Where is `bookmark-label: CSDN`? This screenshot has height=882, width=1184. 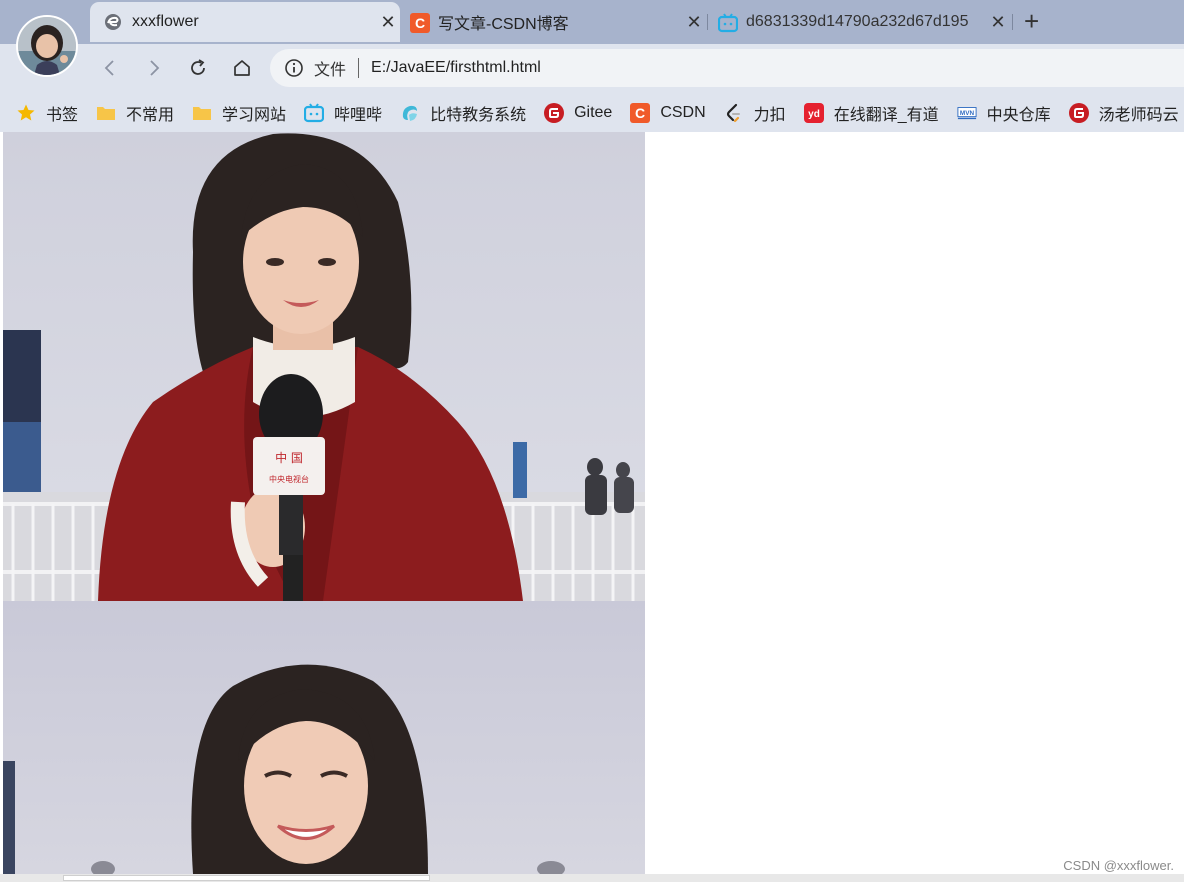
bookmark-label: CSDN is located at coordinates (683, 112).